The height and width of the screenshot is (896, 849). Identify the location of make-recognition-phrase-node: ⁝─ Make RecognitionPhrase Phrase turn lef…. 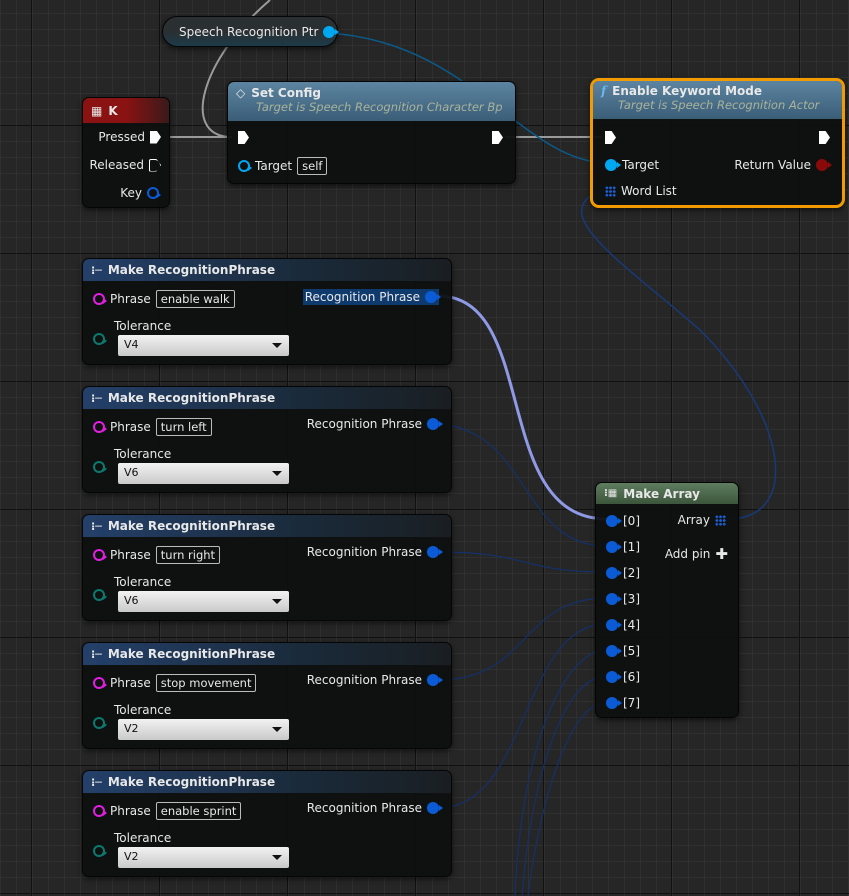
(267, 439).